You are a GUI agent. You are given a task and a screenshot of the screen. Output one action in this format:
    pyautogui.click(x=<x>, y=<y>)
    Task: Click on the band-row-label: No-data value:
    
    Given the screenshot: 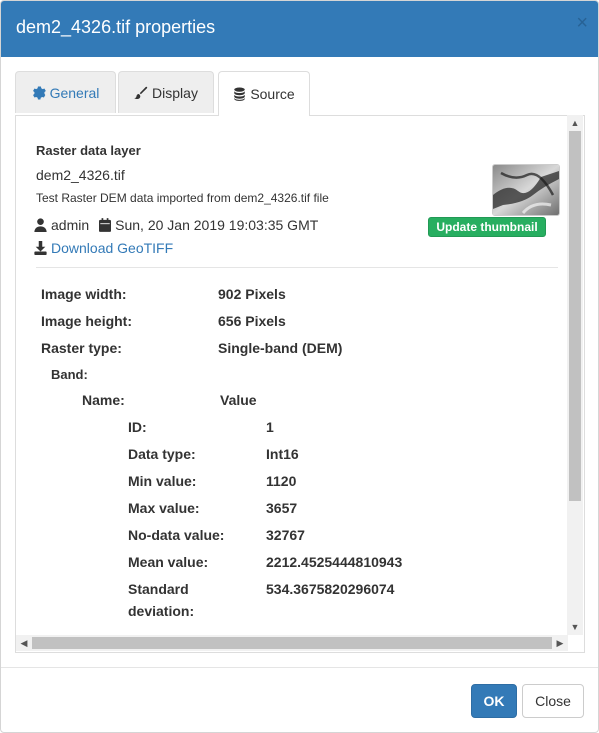 What is the action you would take?
    pyautogui.click(x=176, y=535)
    